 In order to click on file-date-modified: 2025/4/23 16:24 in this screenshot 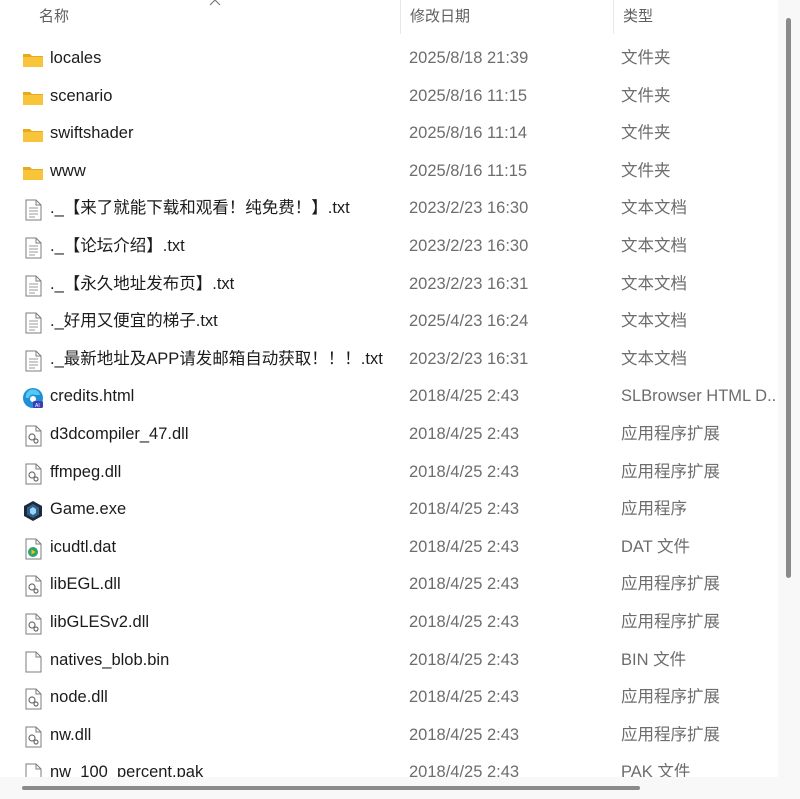, I will do `click(469, 321)`.